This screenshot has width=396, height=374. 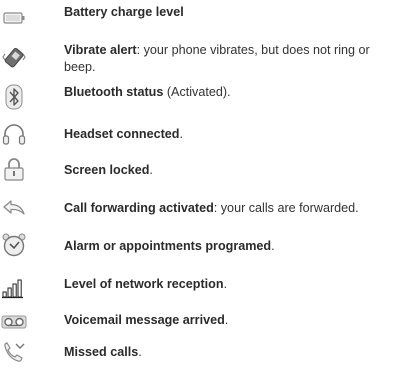 I want to click on legend-text: Battery charge level, so click(x=229, y=12).